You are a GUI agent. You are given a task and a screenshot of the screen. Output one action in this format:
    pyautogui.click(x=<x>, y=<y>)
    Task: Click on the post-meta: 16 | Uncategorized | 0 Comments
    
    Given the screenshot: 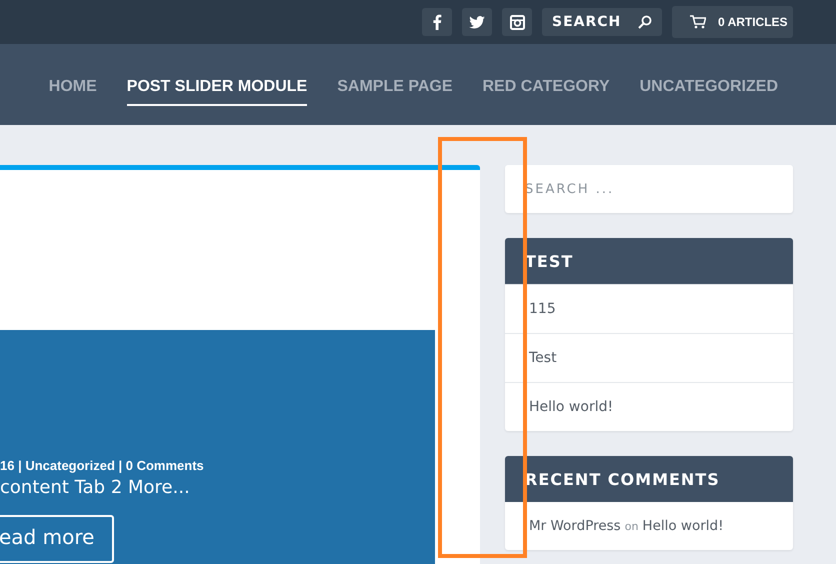 What is the action you would take?
    pyautogui.click(x=102, y=465)
    